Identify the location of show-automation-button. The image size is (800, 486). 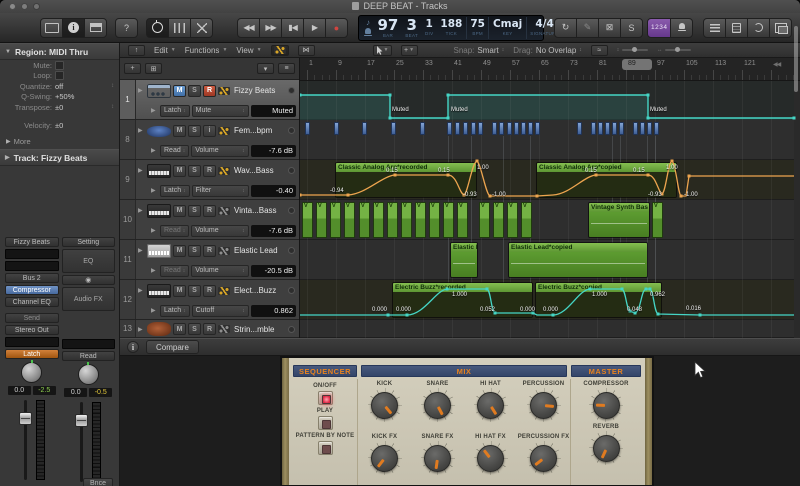
(279, 50).